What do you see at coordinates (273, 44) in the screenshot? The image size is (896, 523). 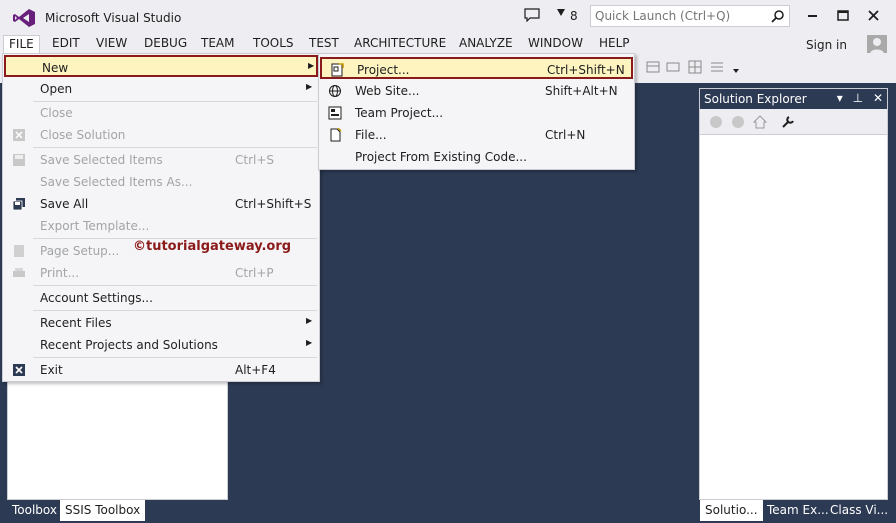 I see `menu-tools: TOOLS` at bounding box center [273, 44].